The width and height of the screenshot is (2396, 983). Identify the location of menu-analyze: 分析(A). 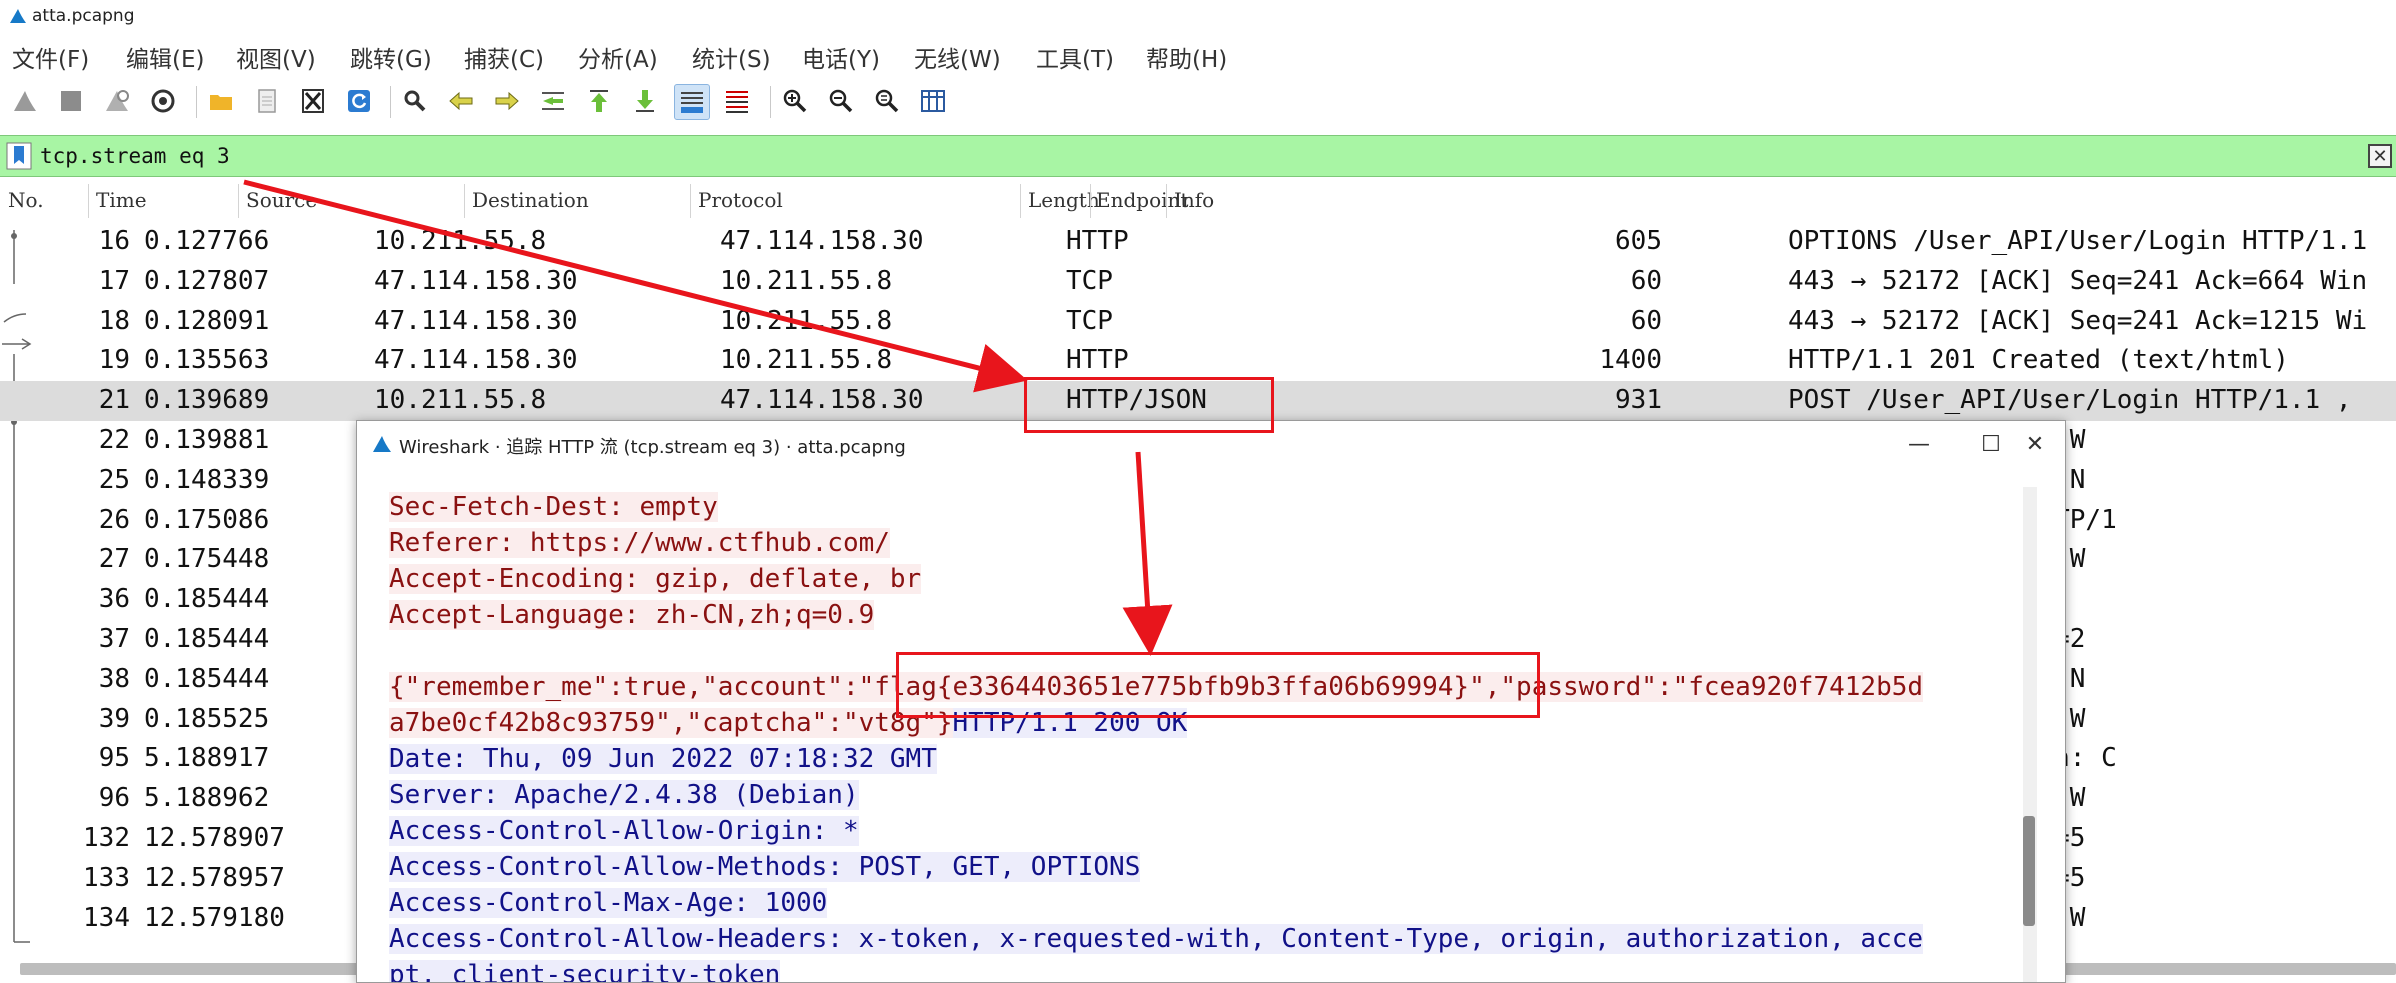
(618, 57).